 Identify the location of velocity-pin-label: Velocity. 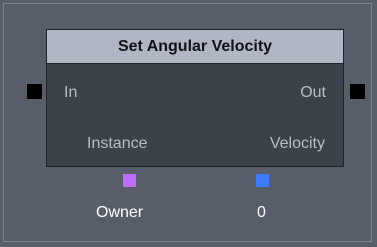
(297, 143).